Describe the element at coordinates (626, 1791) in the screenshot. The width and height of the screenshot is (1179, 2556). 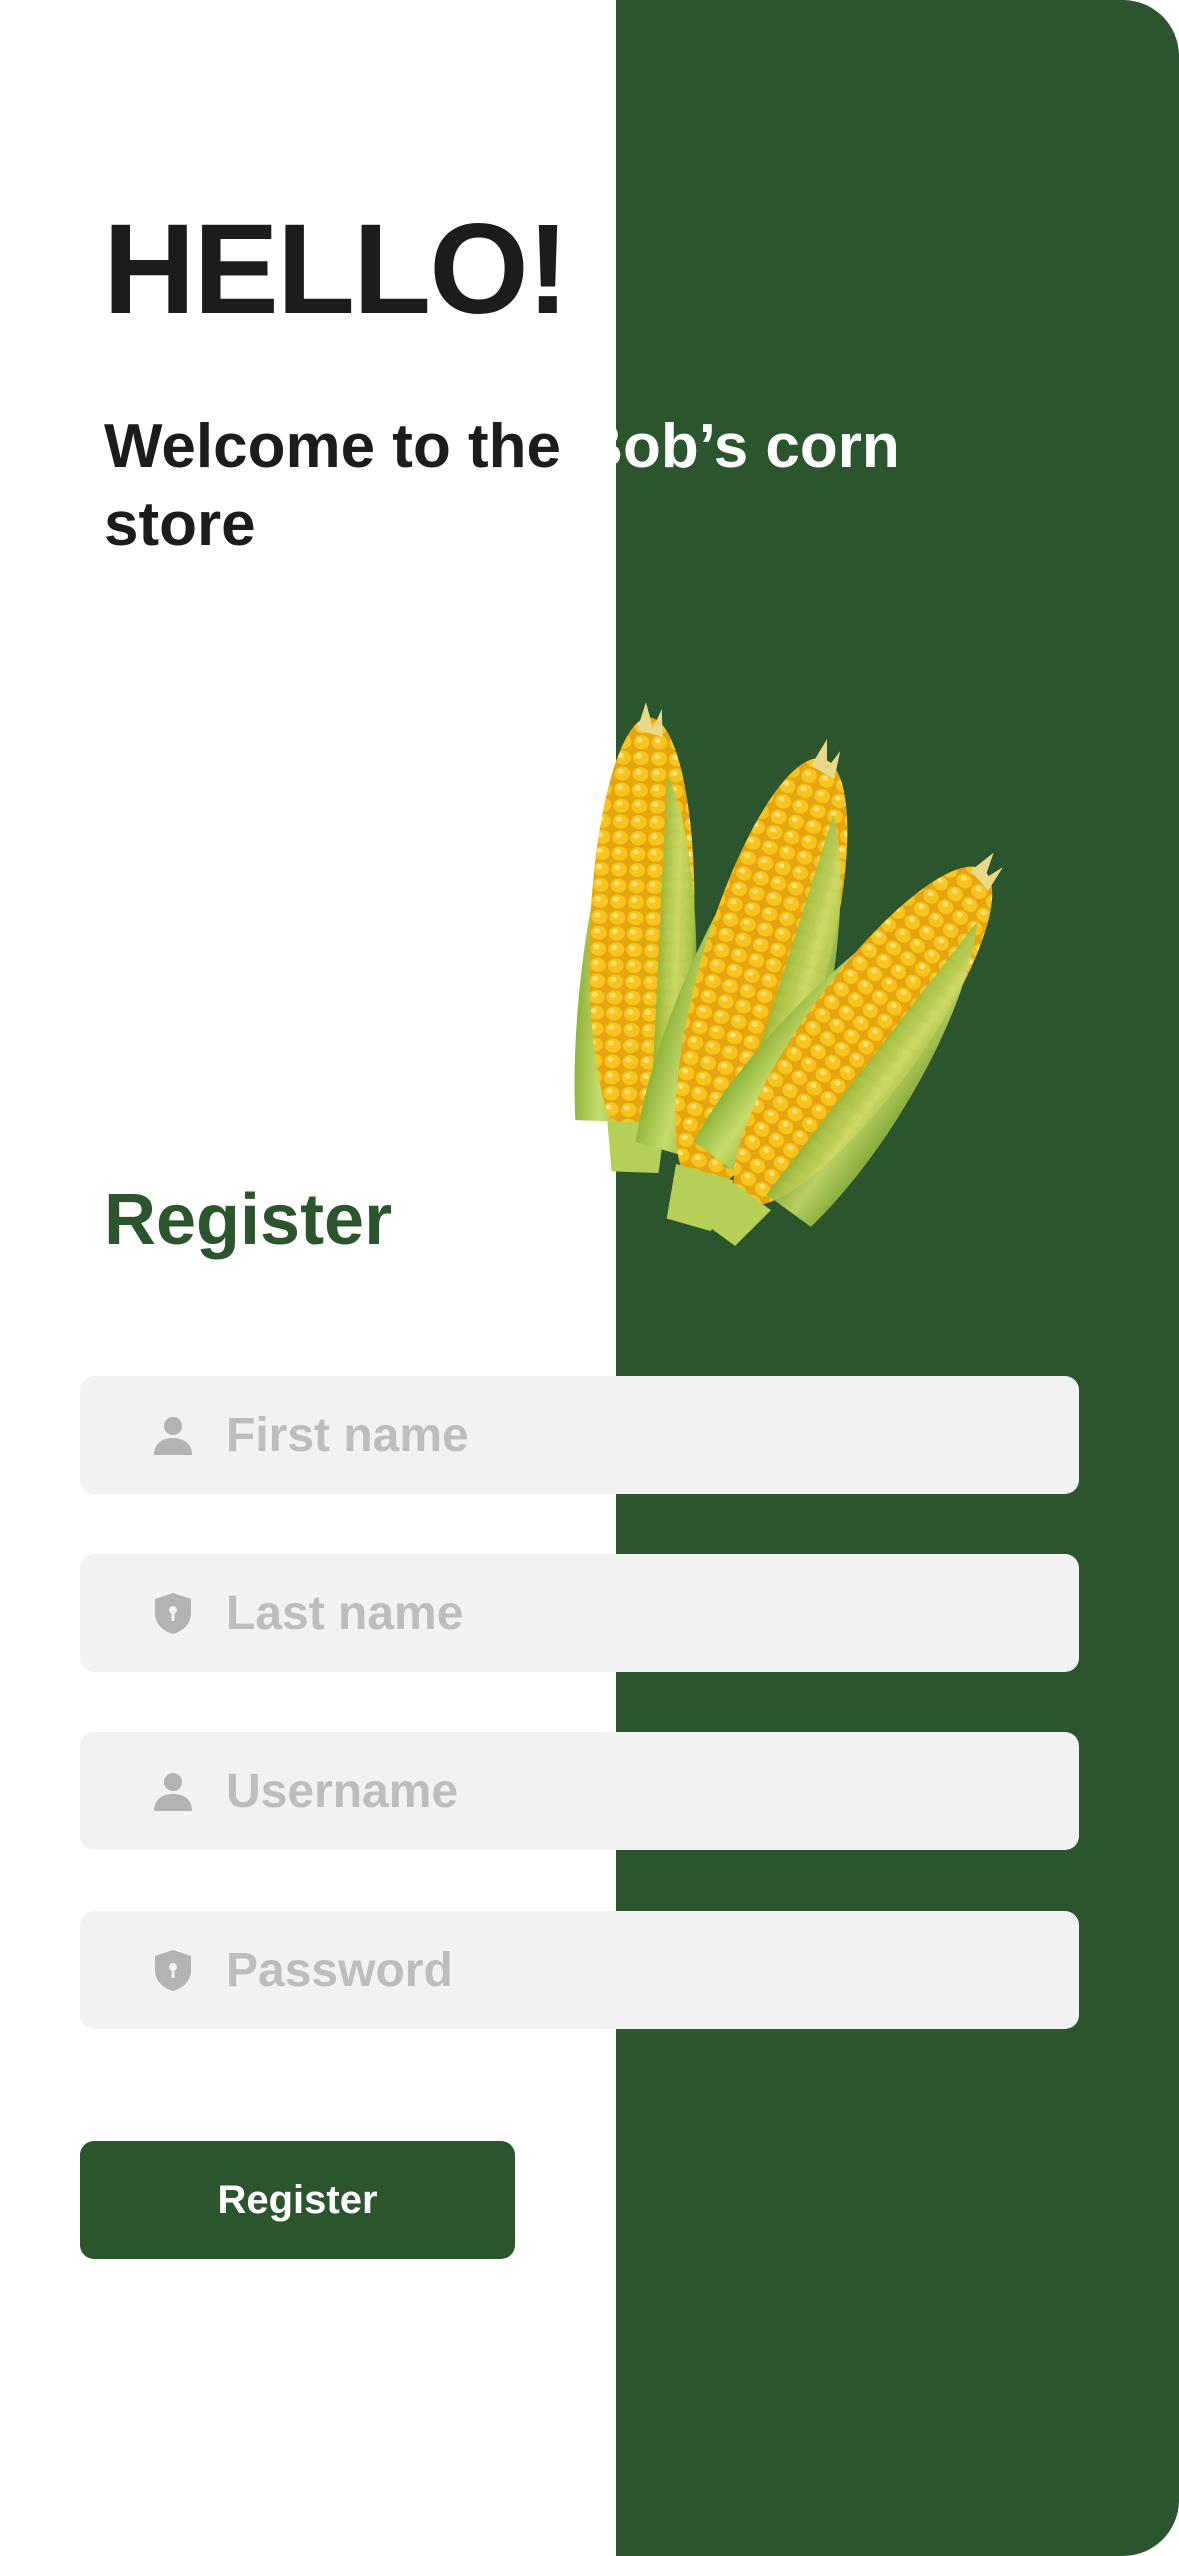
I see `username-input` at that location.